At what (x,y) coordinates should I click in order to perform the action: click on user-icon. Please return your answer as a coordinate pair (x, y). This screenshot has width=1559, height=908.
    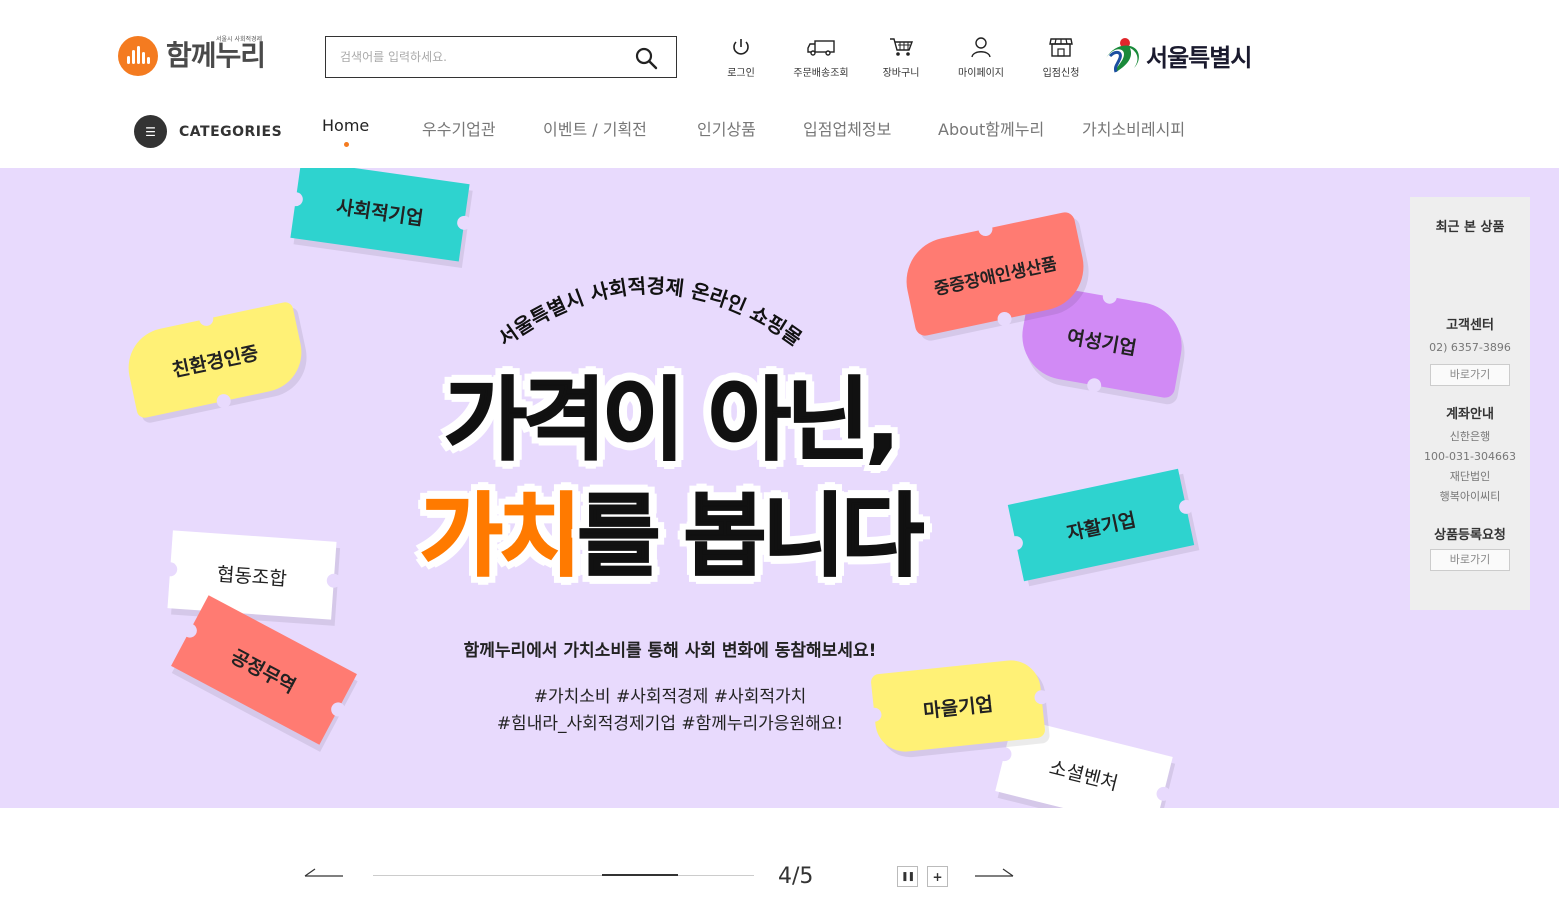
    Looking at the image, I should click on (981, 47).